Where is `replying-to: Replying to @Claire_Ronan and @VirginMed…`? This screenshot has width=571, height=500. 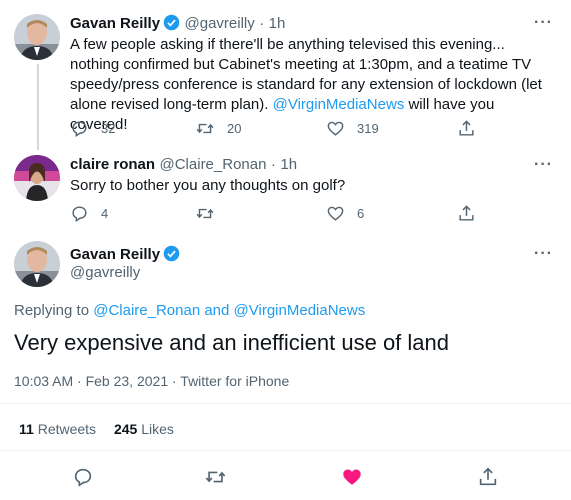 replying-to: Replying to @Claire_Ronan and @VirginMed… is located at coordinates (189, 310).